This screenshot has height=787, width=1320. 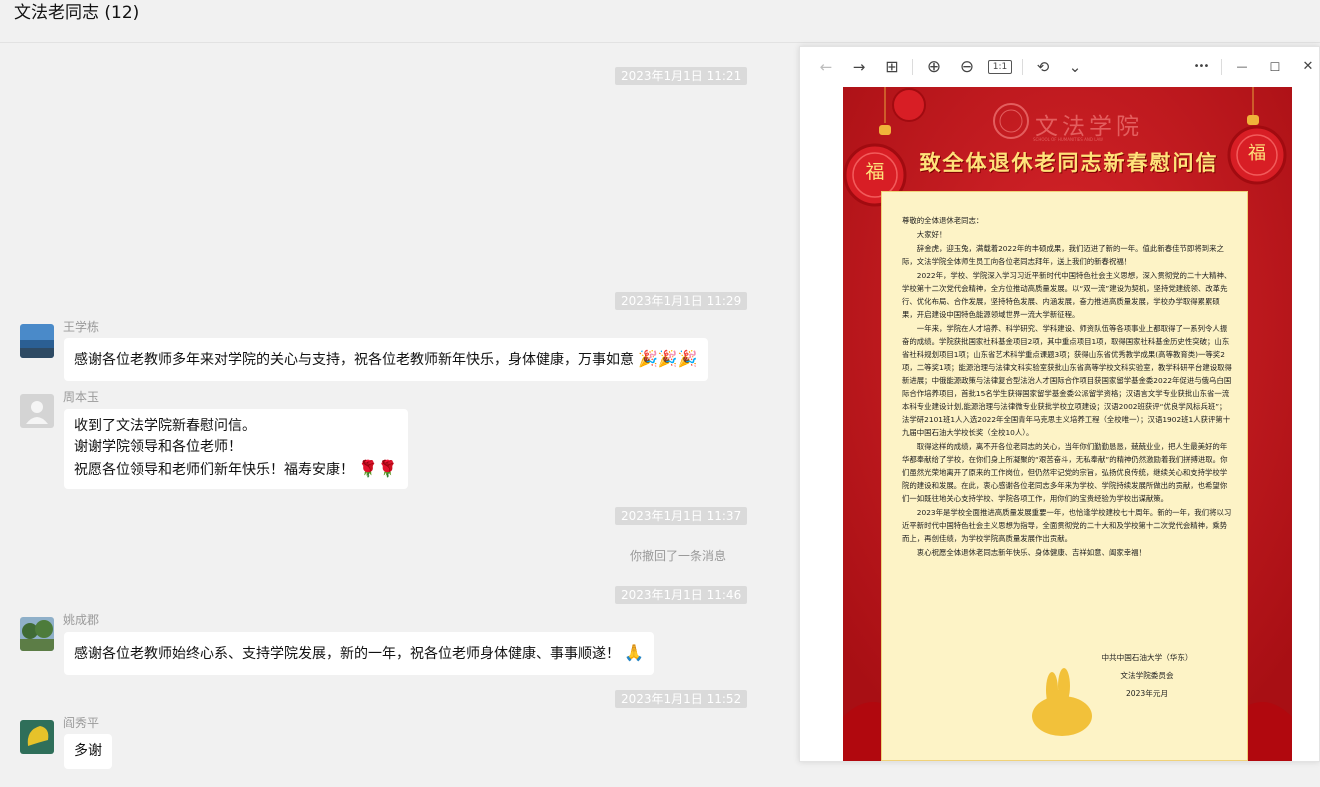 What do you see at coordinates (681, 699) in the screenshot?
I see `timestamp: 2023年1月1日 11:52` at bounding box center [681, 699].